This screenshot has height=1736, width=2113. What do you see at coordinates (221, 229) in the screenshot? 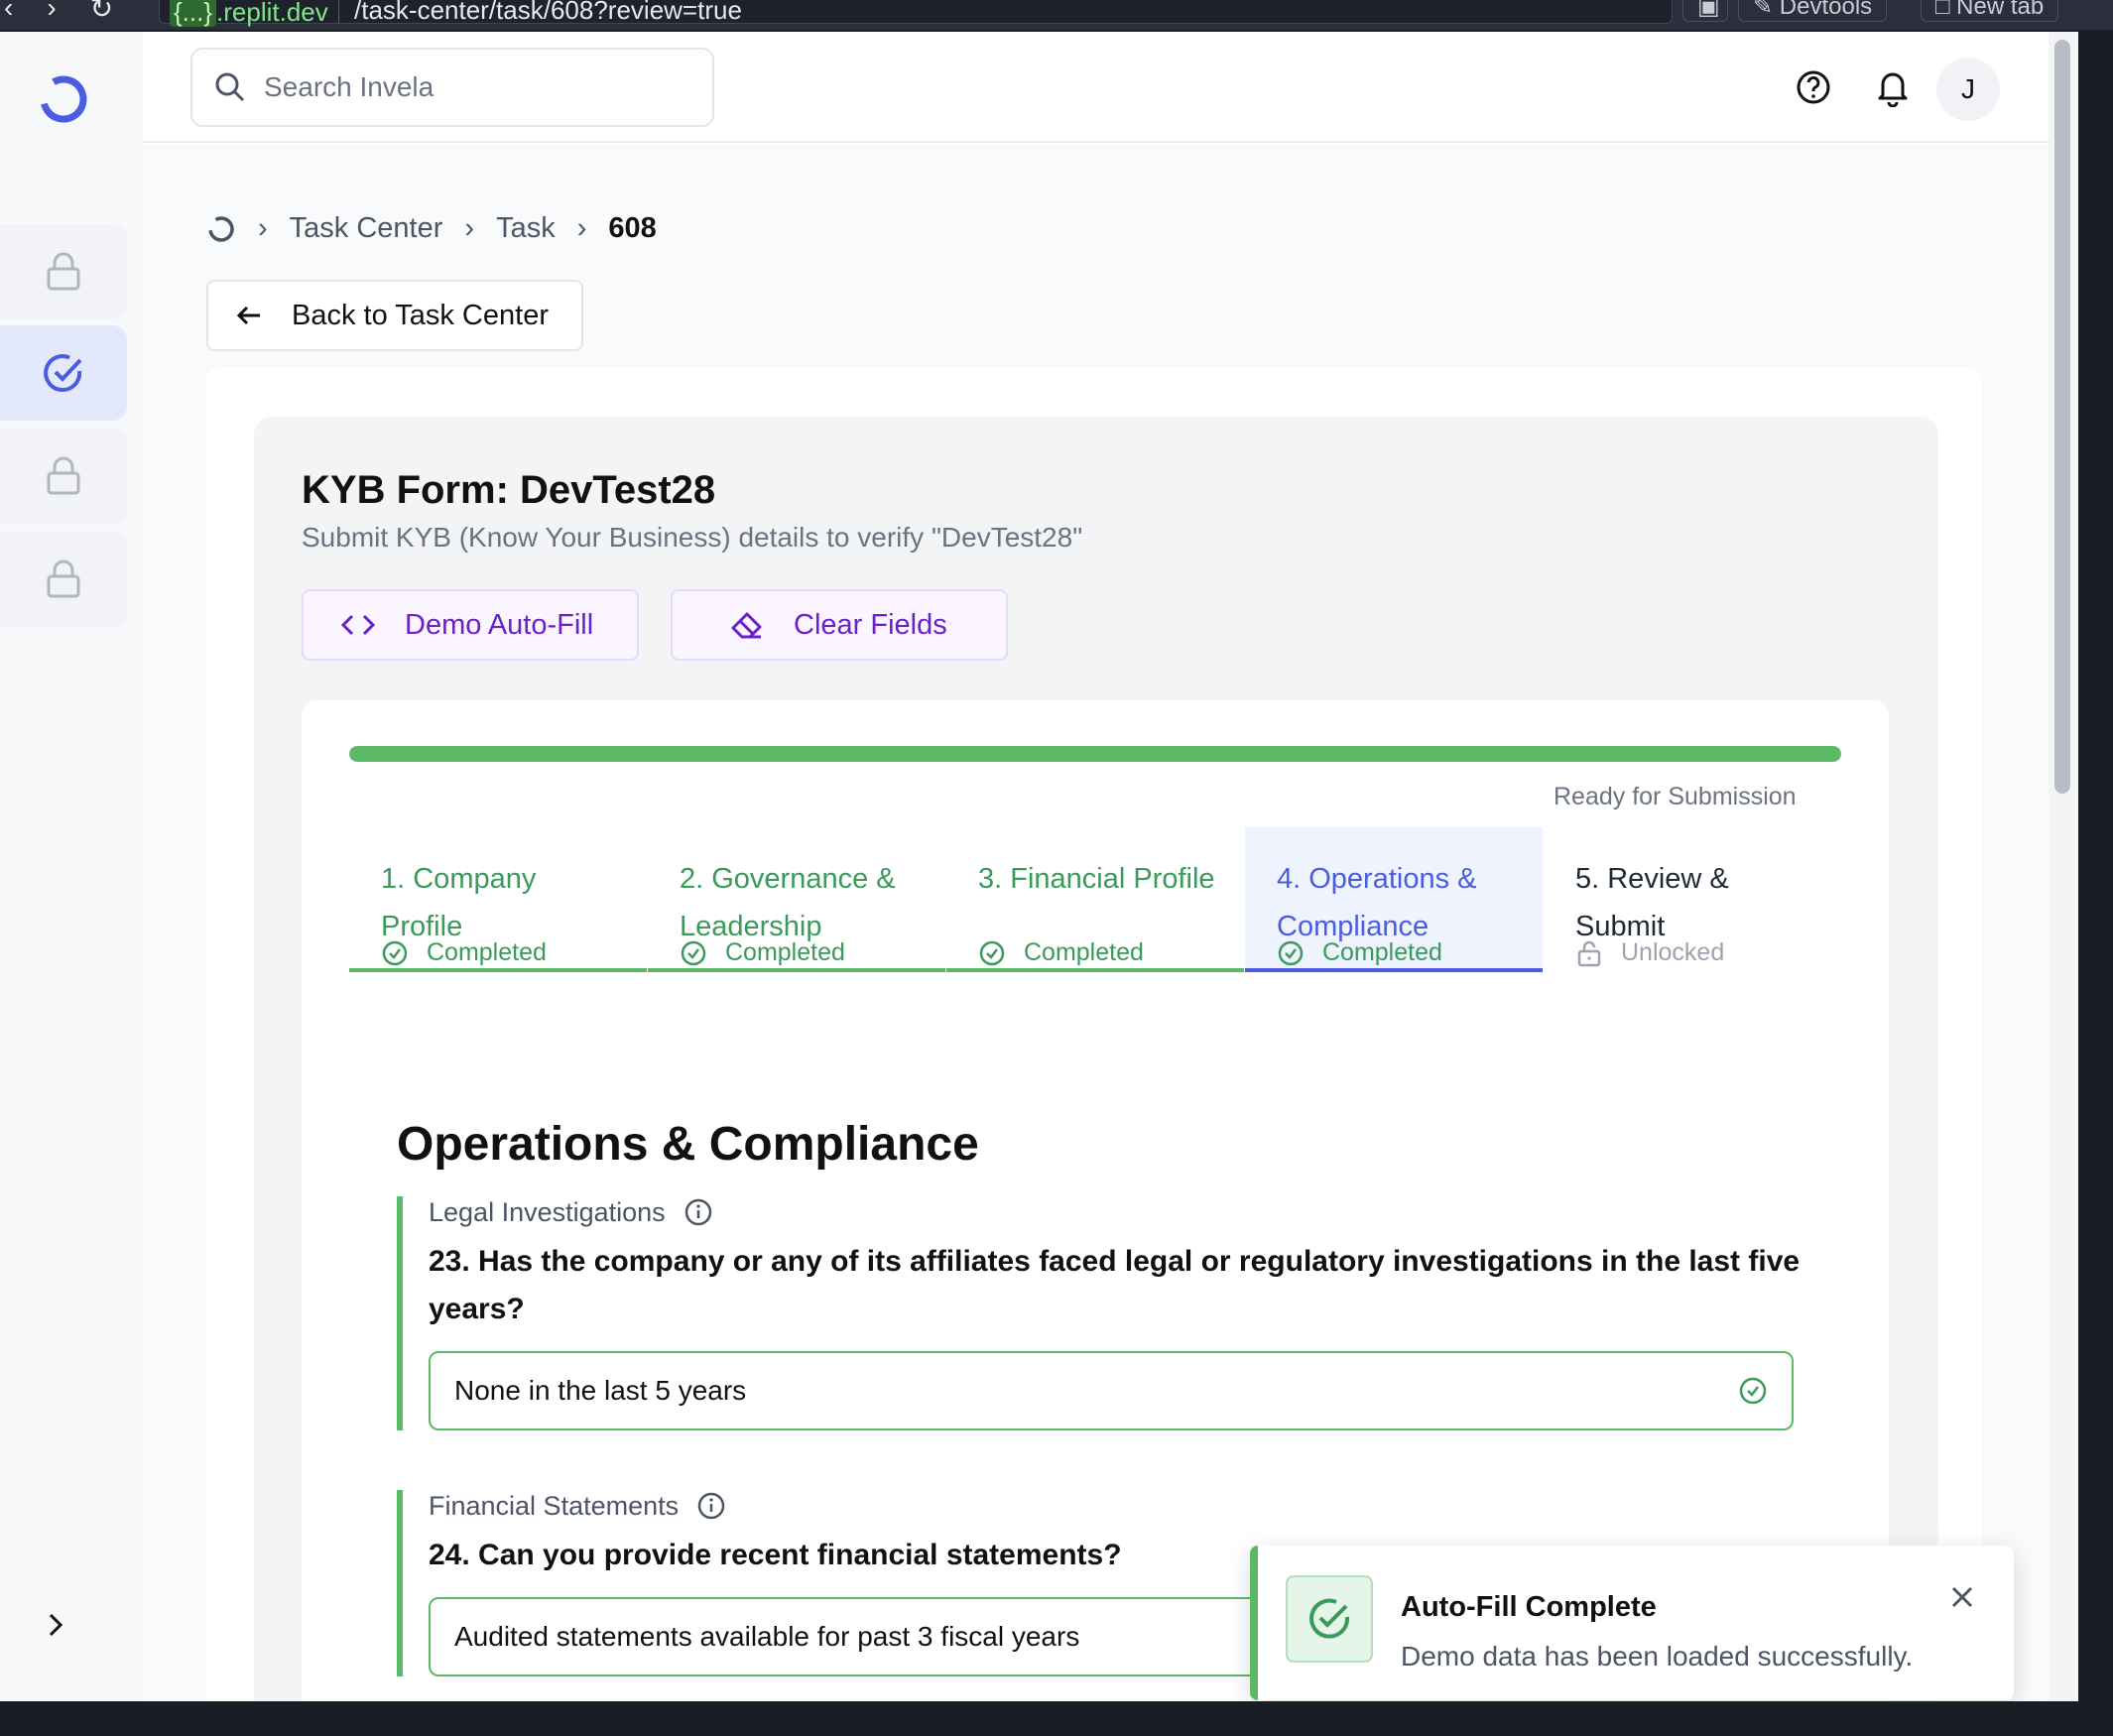
I see `home-logo-icon` at bounding box center [221, 229].